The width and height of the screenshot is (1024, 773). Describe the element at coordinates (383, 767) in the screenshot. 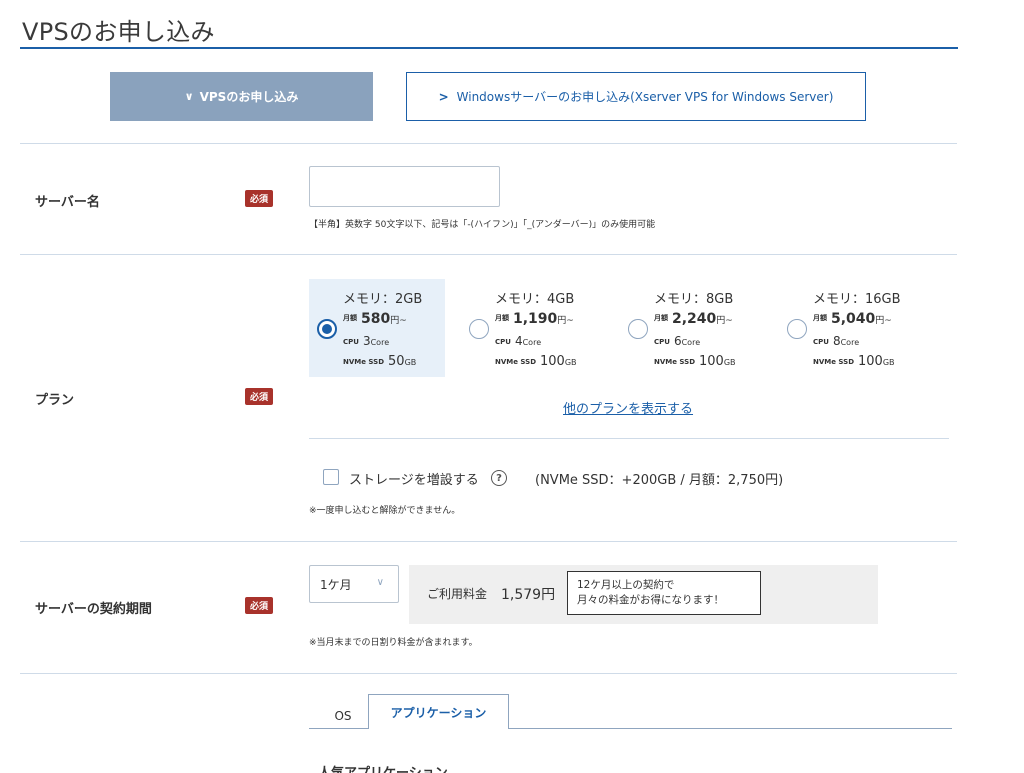

I see `popular-apps-heading: 人気アプリケーション` at that location.